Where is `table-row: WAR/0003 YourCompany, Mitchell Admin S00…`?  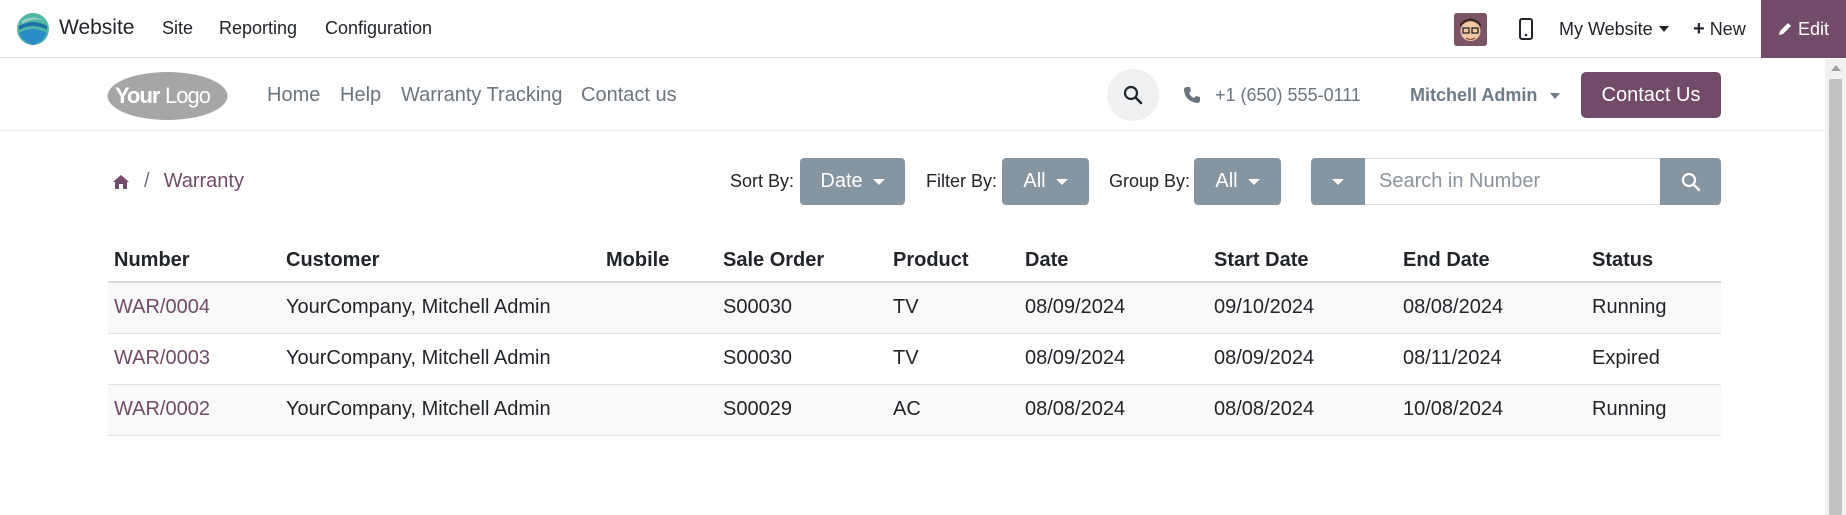 table-row: WAR/0003 YourCompany, Mitchell Admin S00… is located at coordinates (914, 359).